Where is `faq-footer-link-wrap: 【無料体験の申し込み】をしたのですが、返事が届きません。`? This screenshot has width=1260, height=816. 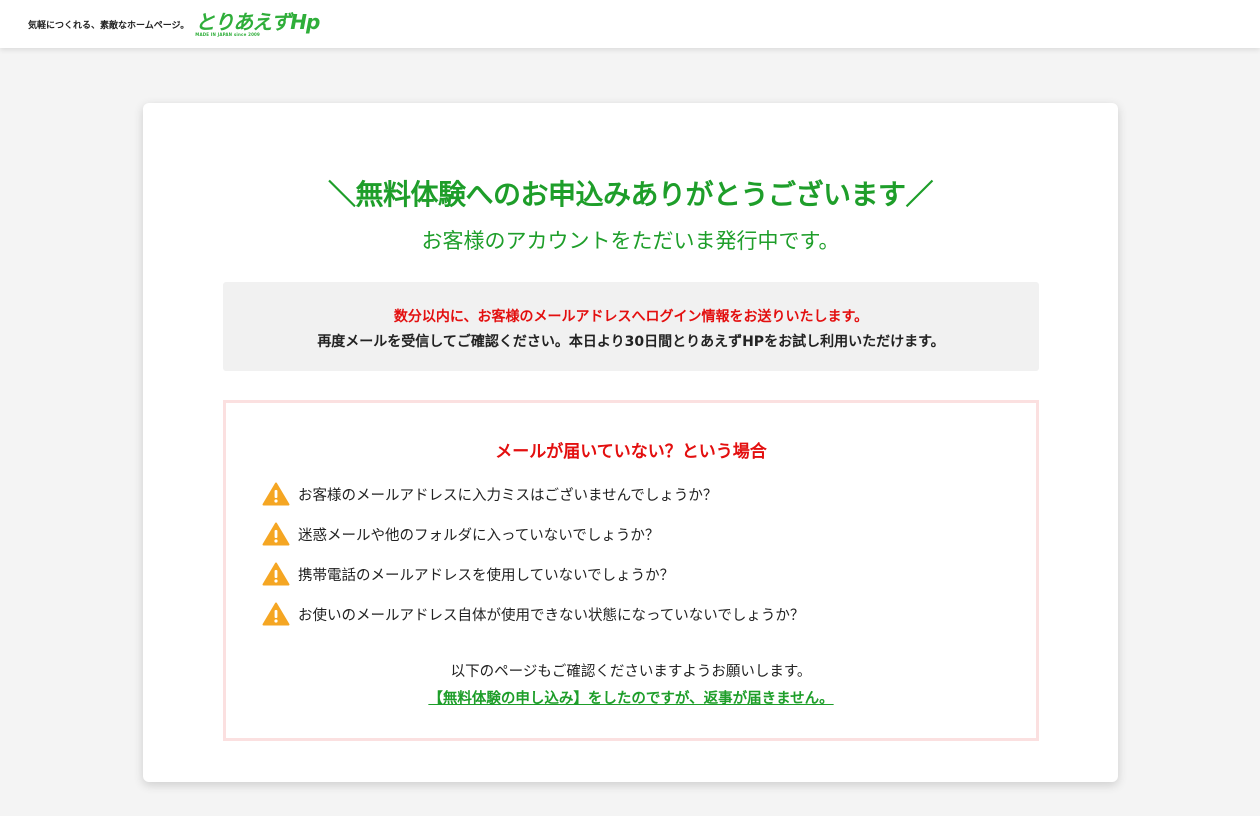 faq-footer-link-wrap: 【無料体験の申し込み】をしたのですが、返事が届きません。 is located at coordinates (631, 697).